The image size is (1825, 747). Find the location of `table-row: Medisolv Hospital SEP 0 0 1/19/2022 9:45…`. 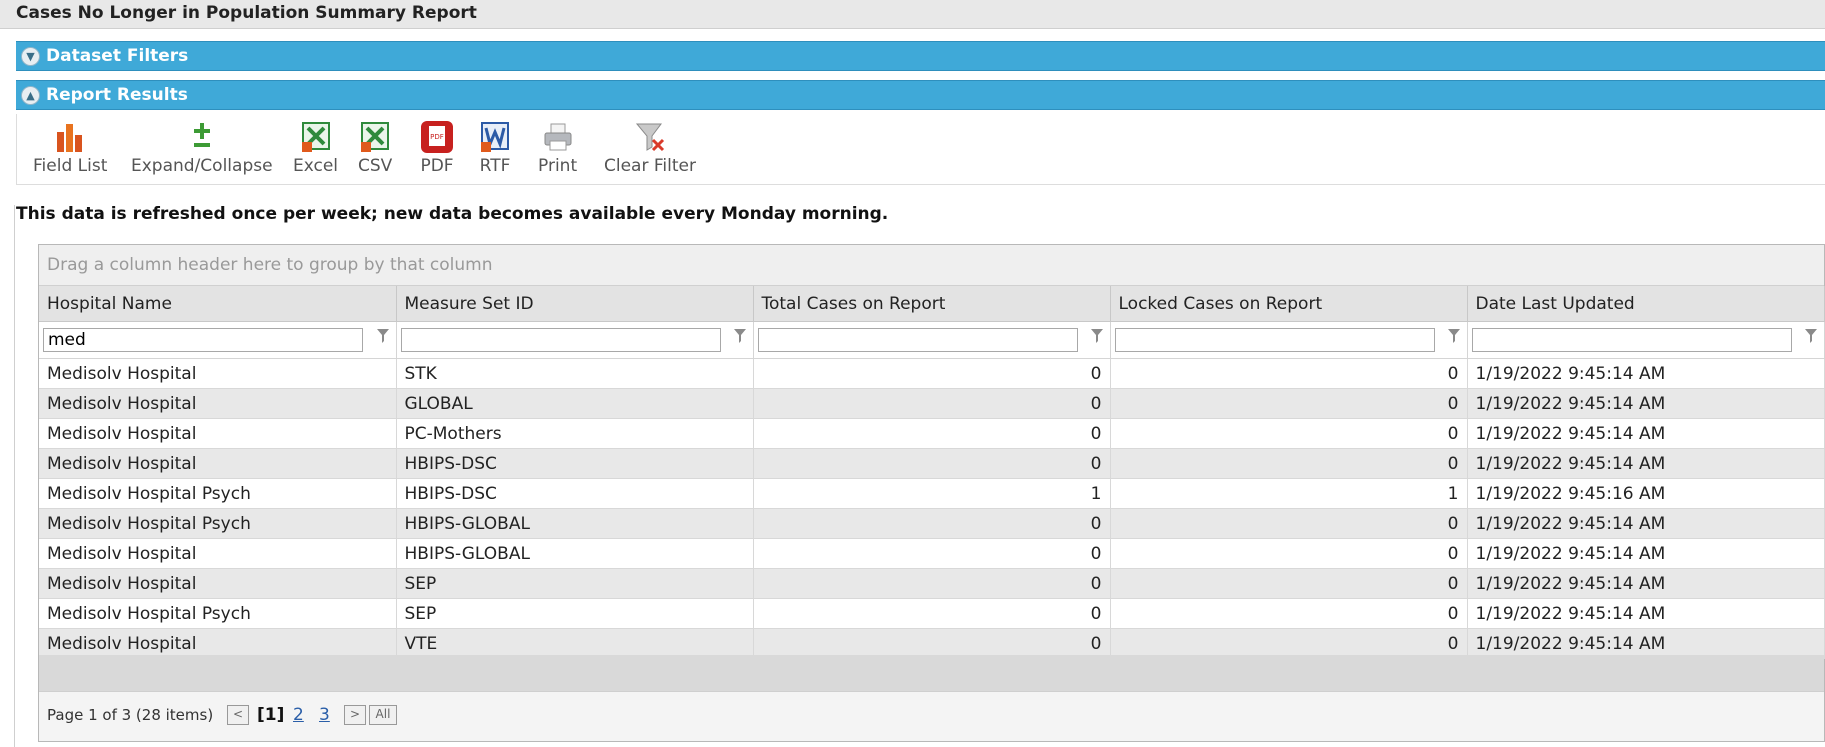

table-row: Medisolv Hospital SEP 0 0 1/19/2022 9:45… is located at coordinates (932, 583).